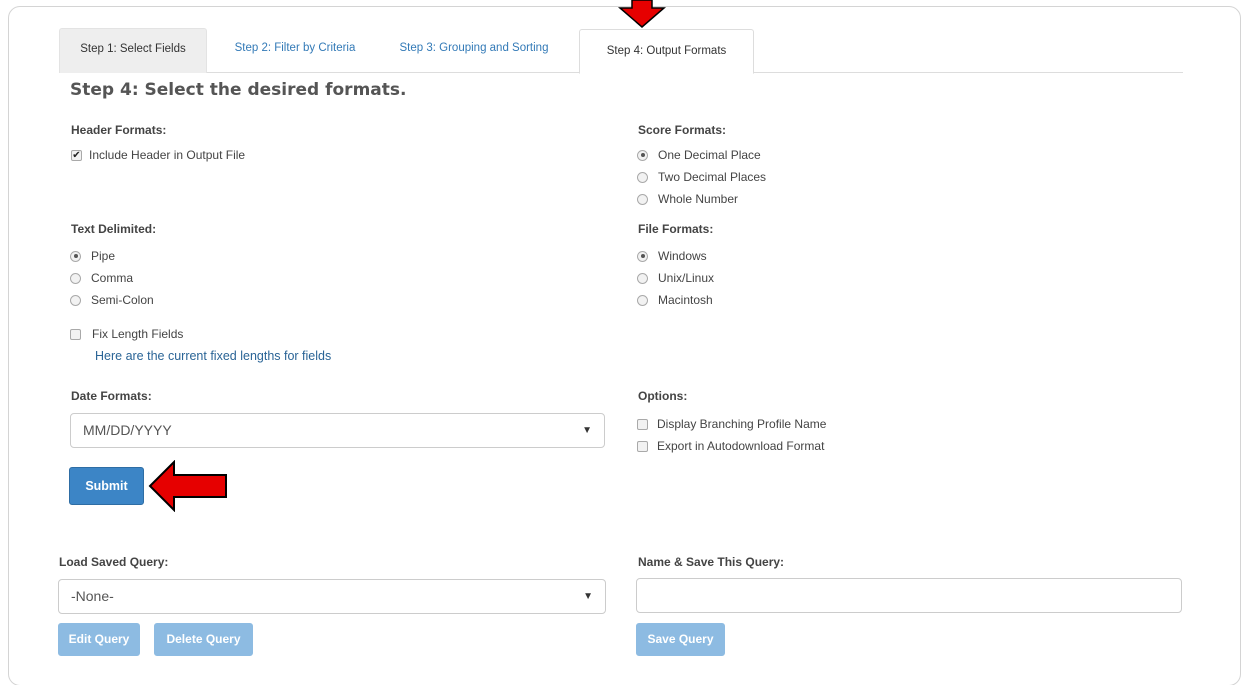 The height and width of the screenshot is (685, 1241). Describe the element at coordinates (474, 50) in the screenshot. I see `tab-grouping-and-sorting: Step 3: Grouping and Sorting` at that location.